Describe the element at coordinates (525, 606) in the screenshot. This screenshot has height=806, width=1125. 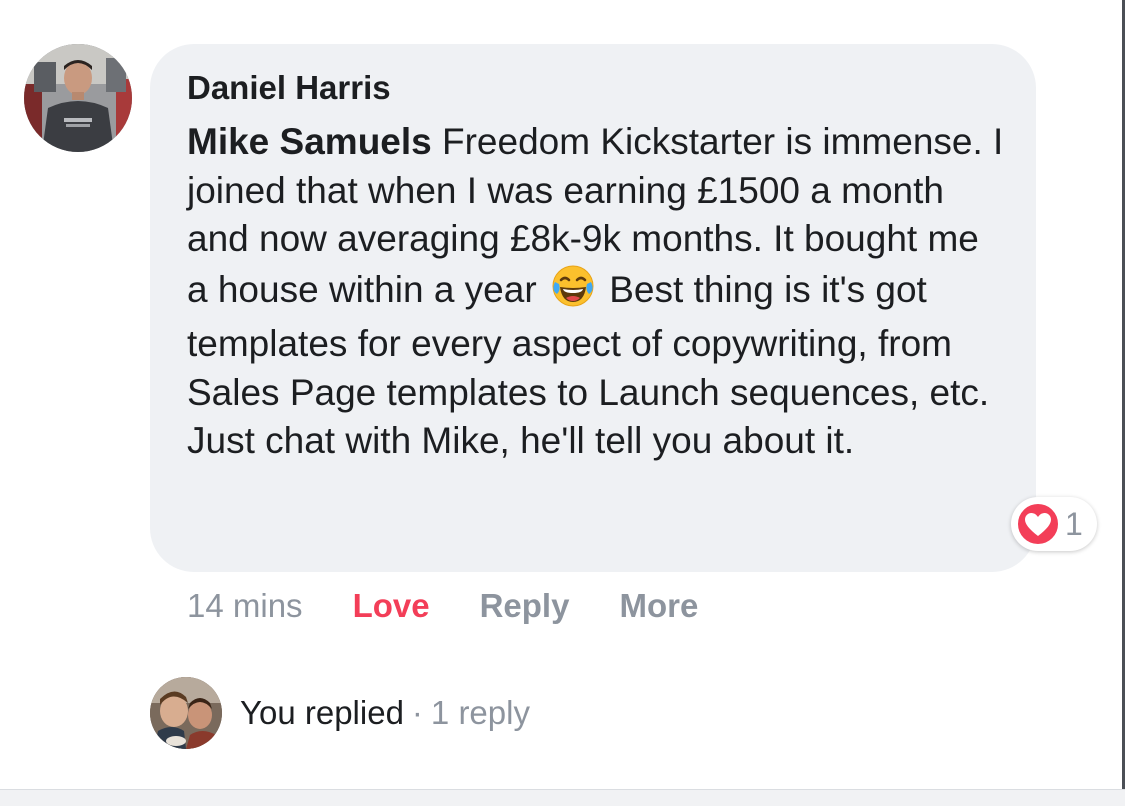
I see `reply-button: Reply` at that location.